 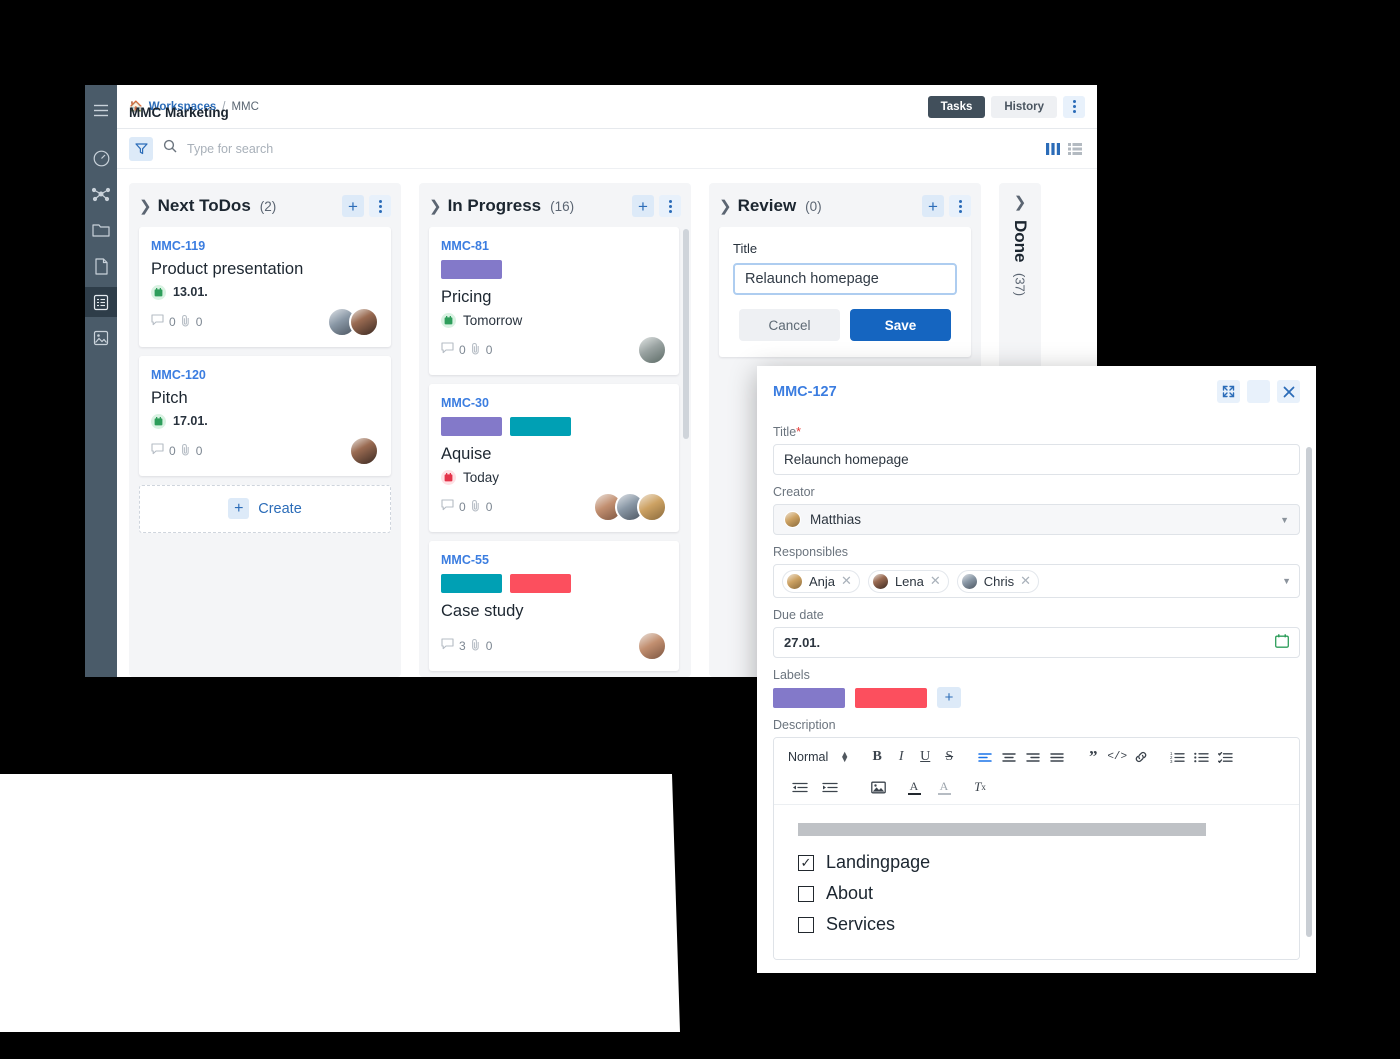 I want to click on link-icon, so click(x=1141, y=757).